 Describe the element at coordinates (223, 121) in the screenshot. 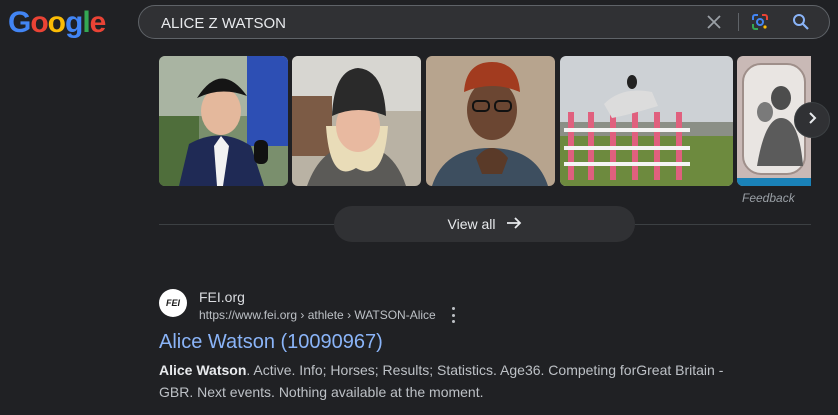

I see `image-thumbnail-rider` at that location.